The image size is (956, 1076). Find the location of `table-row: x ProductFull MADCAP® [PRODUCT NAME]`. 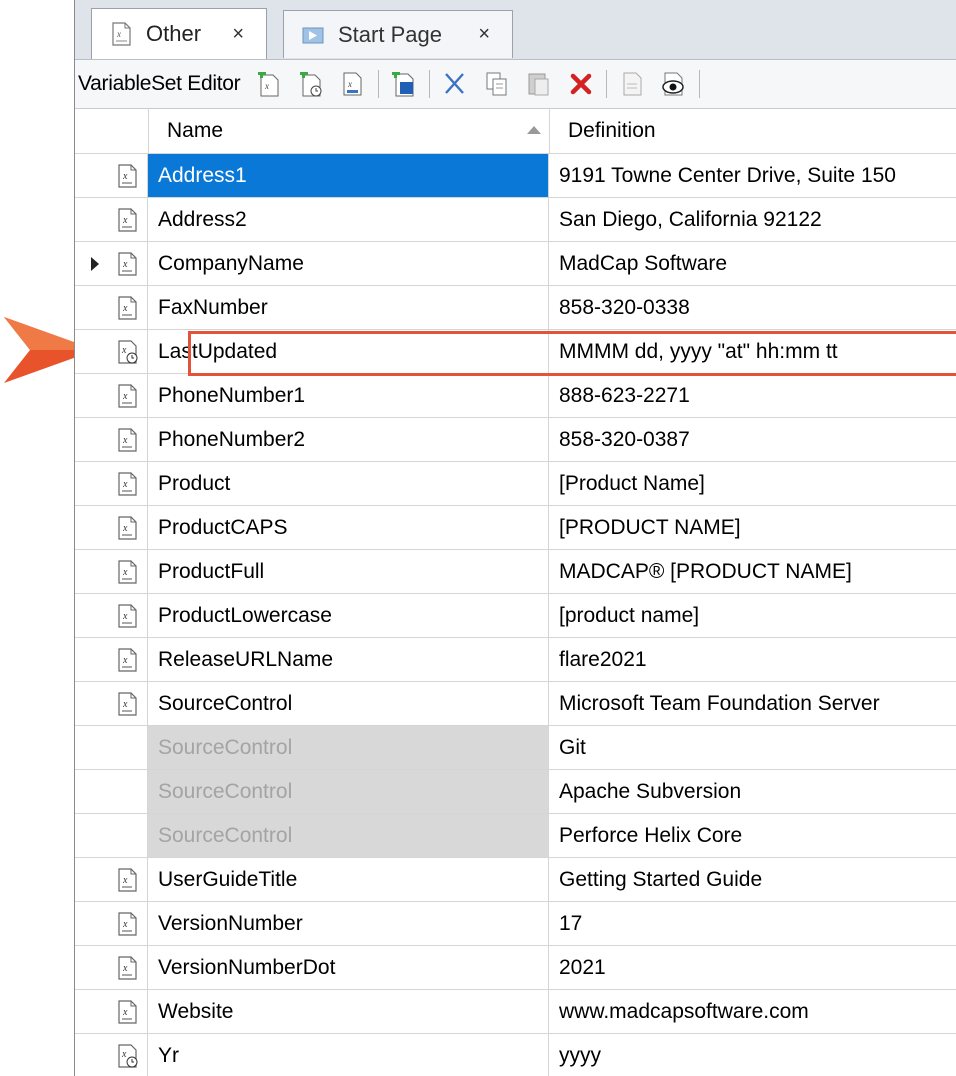

table-row: x ProductFull MADCAP® [PRODUCT NAME] is located at coordinates (515, 572).